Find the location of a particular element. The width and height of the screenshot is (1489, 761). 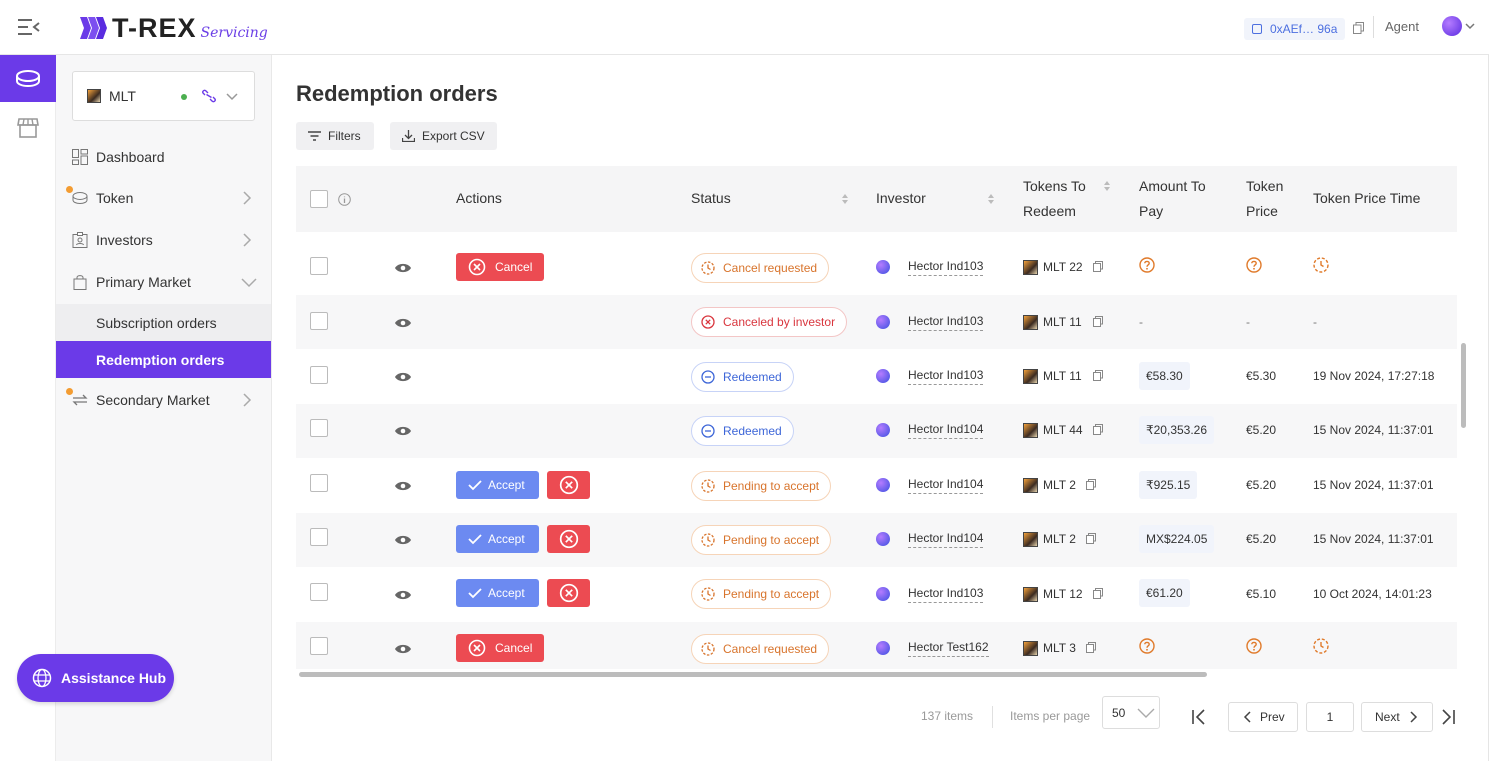

last-page-icon is located at coordinates (1448, 717).